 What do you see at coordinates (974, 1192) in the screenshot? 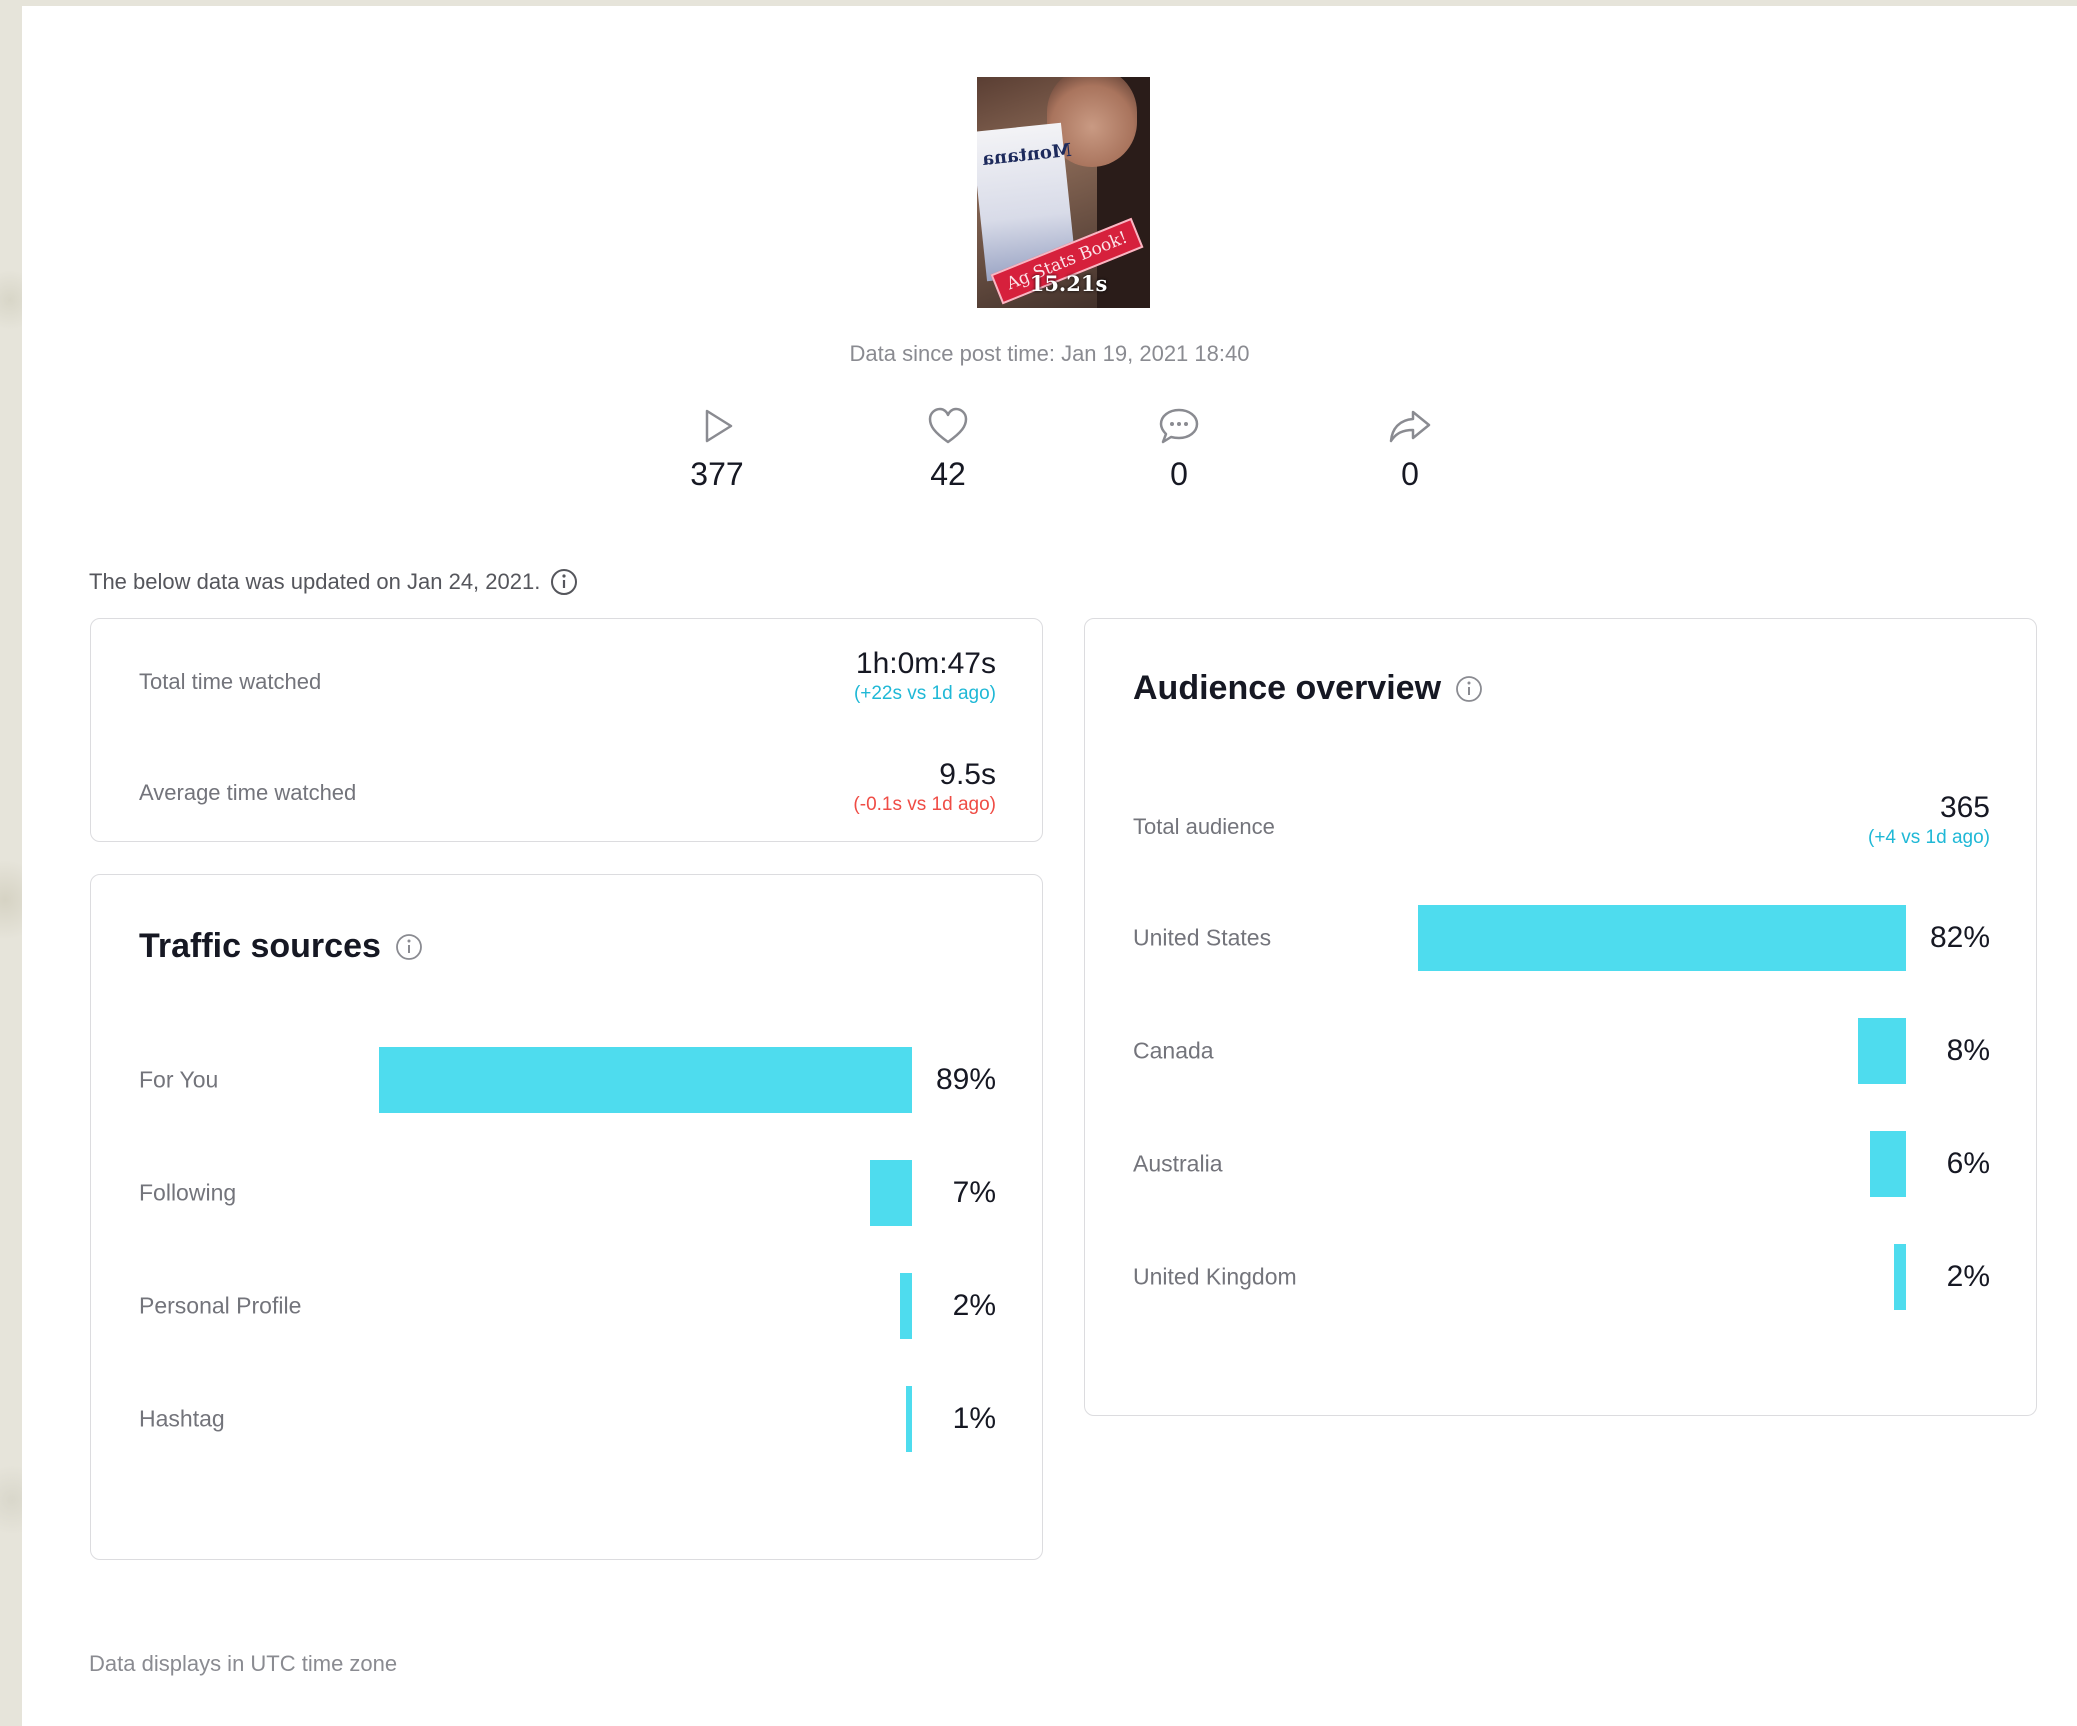
I see `bar-row-percent: 7%` at bounding box center [974, 1192].